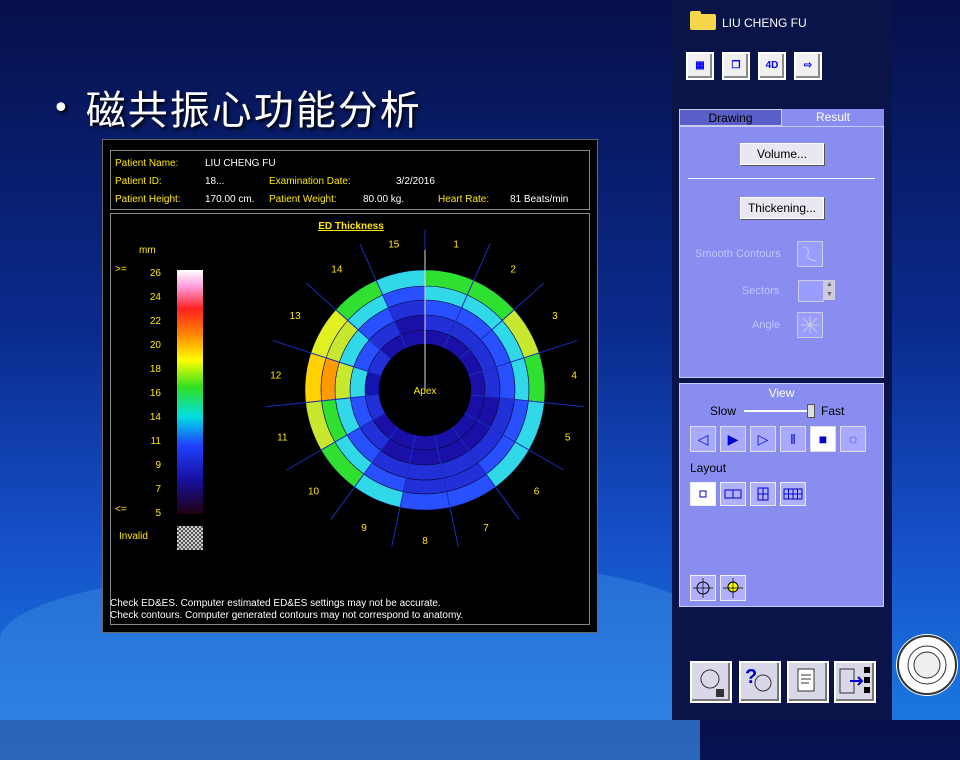  I want to click on sector-label: 5, so click(568, 437).